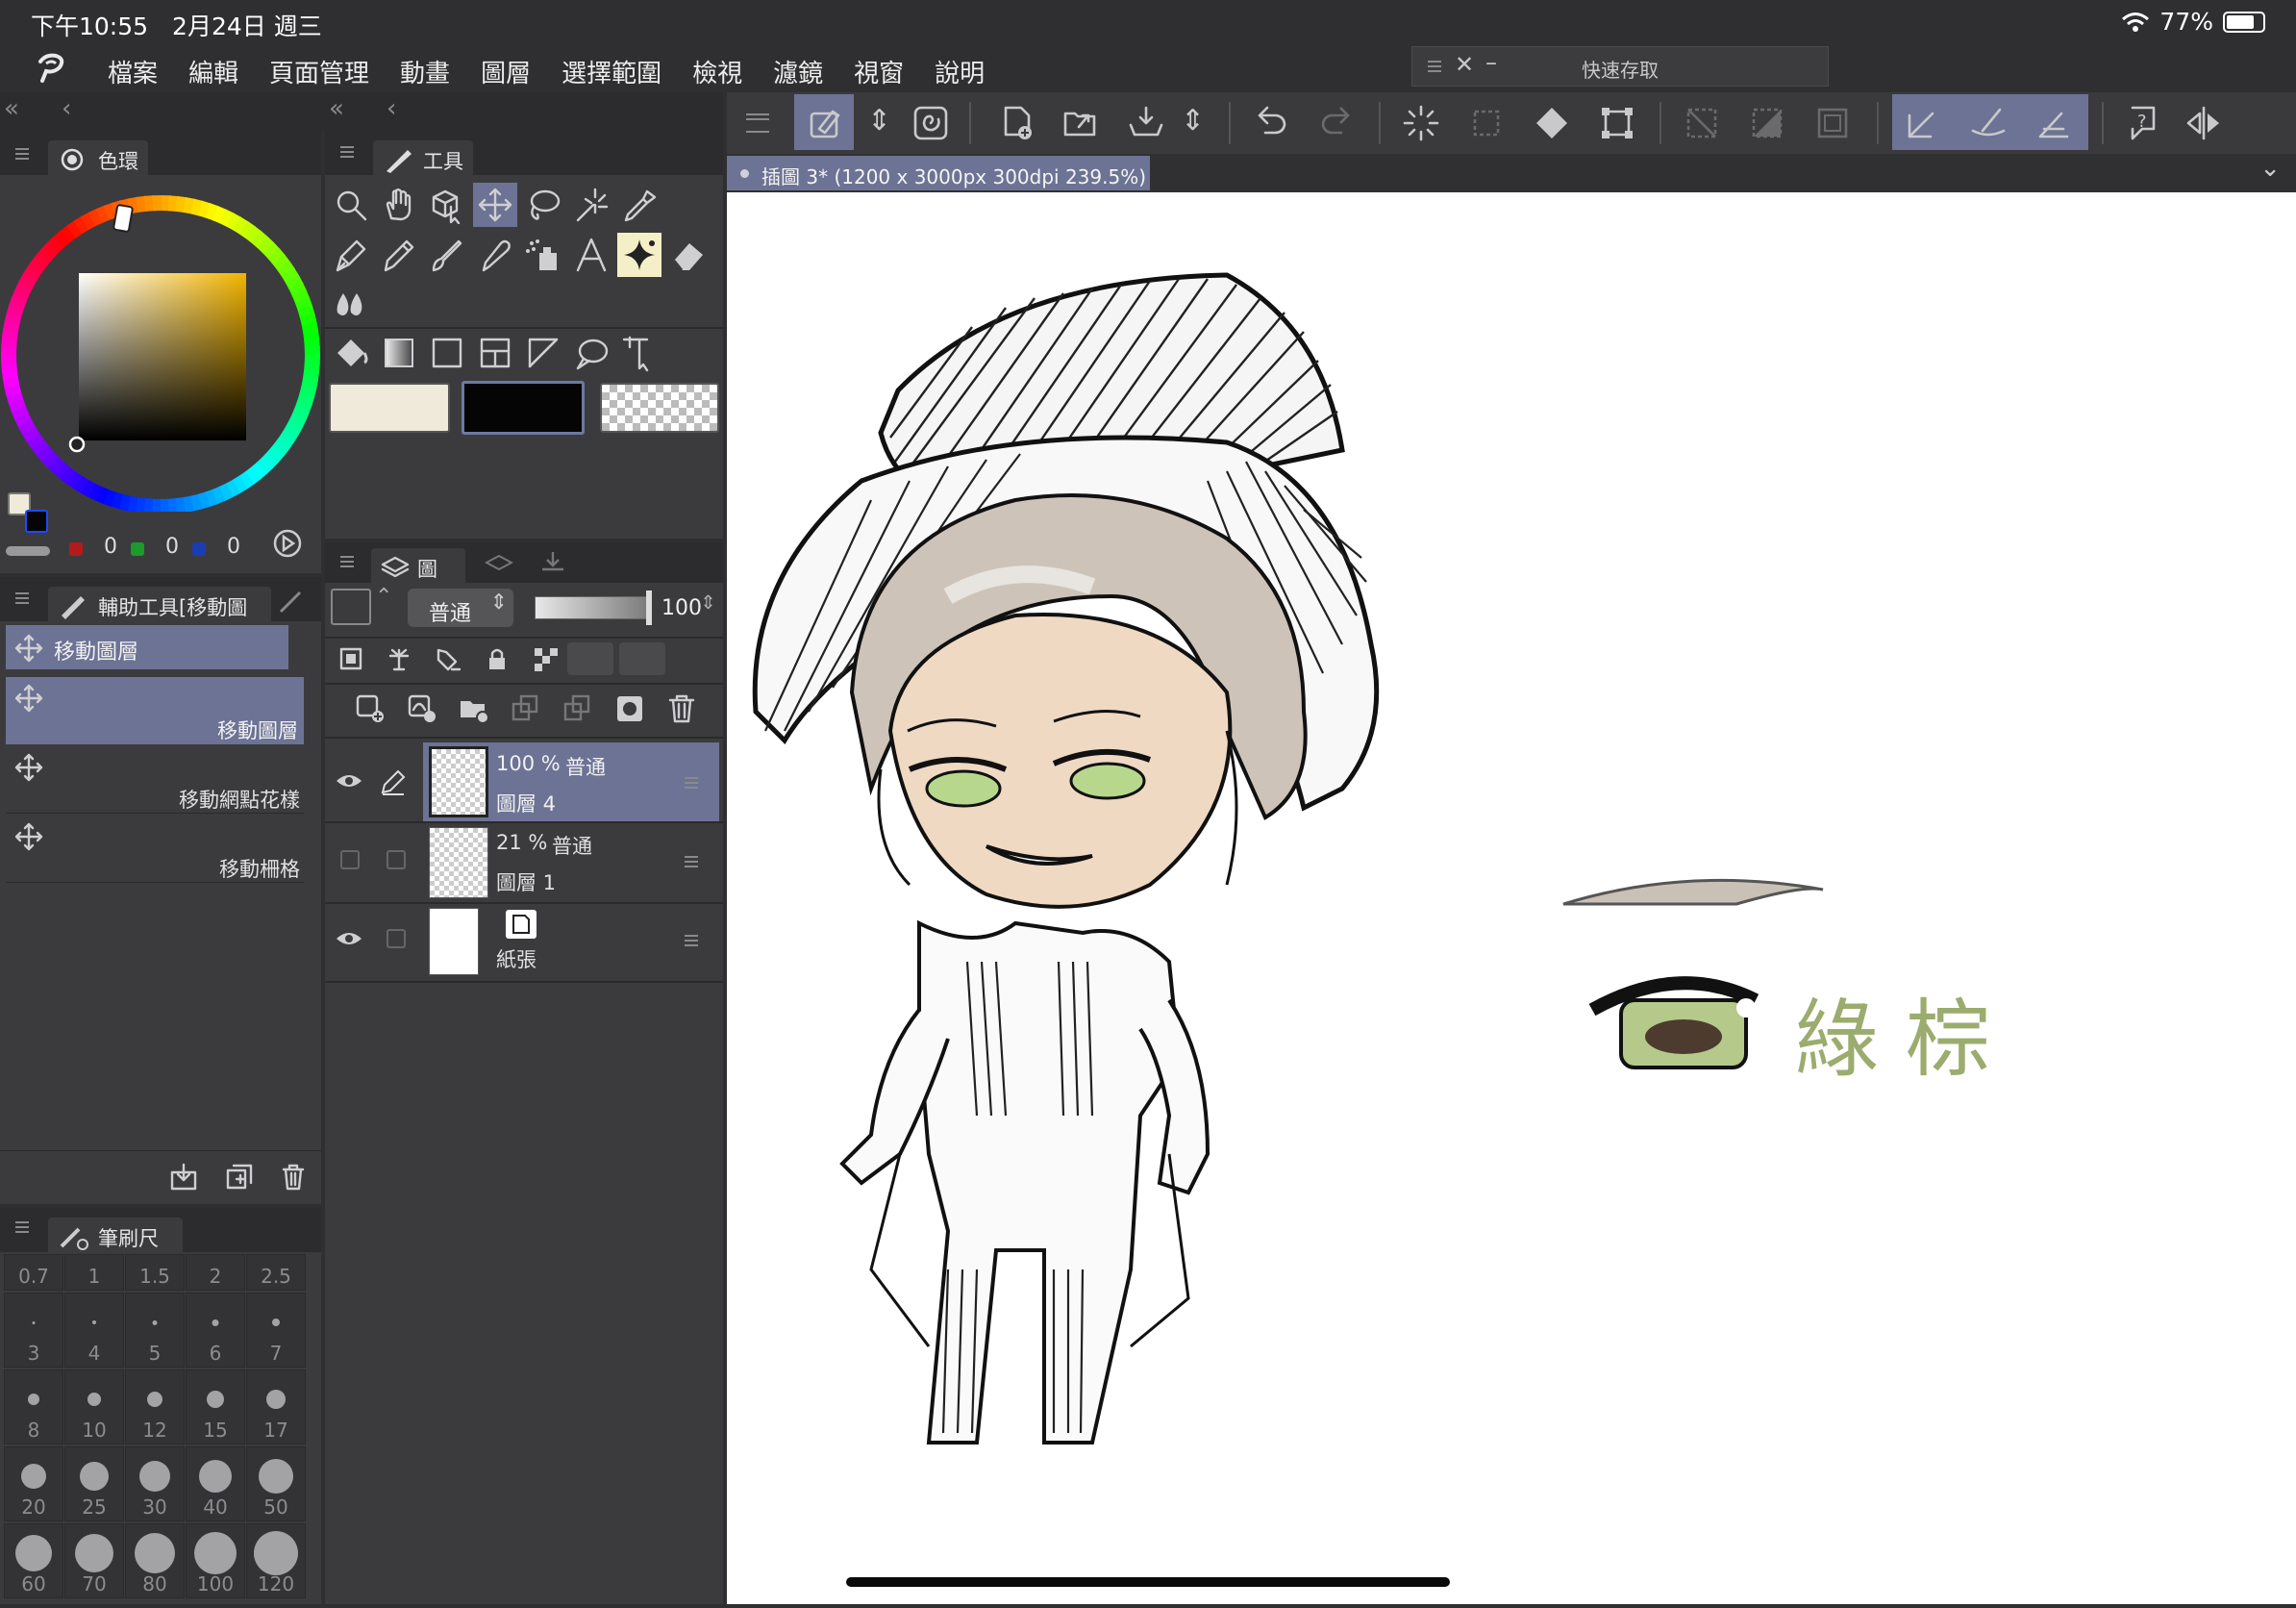 This screenshot has height=1608, width=2296. I want to click on brush-size-option: 1, so click(94, 1272).